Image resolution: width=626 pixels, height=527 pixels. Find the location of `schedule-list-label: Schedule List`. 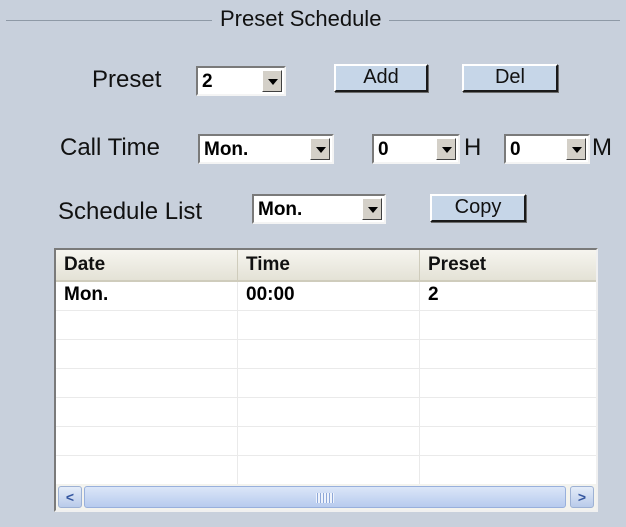

schedule-list-label: Schedule List is located at coordinates (130, 211).